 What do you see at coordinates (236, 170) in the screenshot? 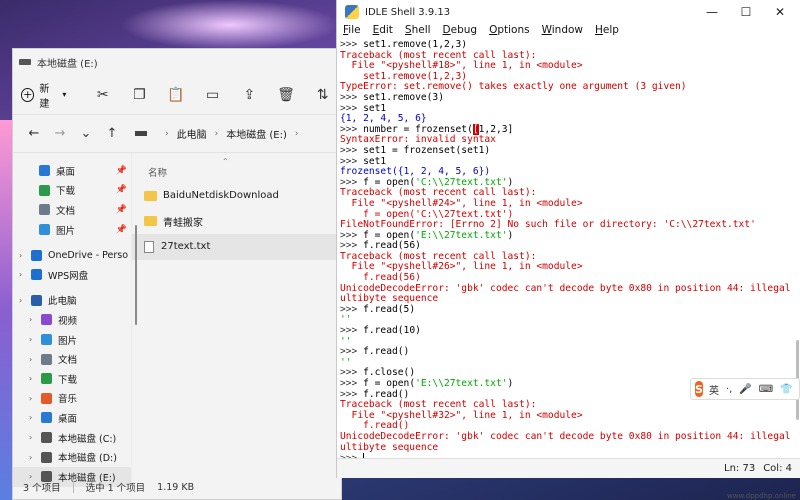
I see `column-header-name: ⌃ 名称` at bounding box center [236, 170].